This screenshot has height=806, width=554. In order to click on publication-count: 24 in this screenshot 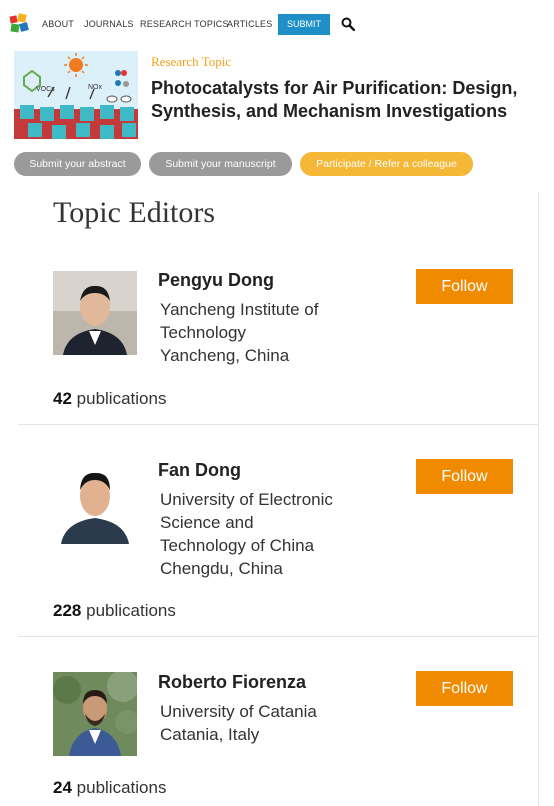, I will do `click(62, 787)`.